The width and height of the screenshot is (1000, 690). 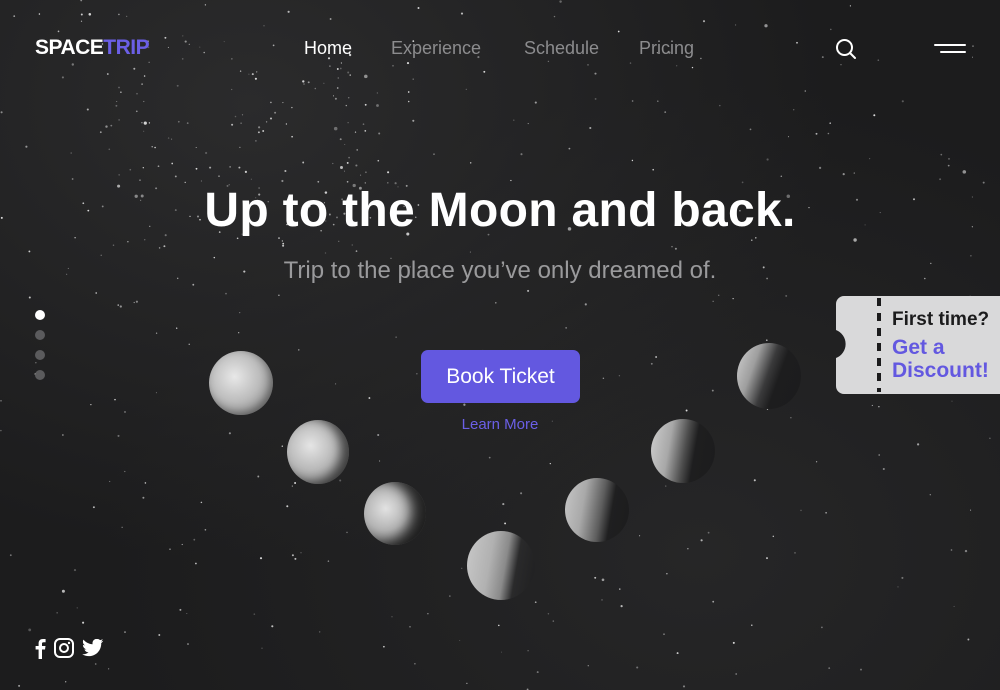 I want to click on learn-more-link: Learn More, so click(x=500, y=424).